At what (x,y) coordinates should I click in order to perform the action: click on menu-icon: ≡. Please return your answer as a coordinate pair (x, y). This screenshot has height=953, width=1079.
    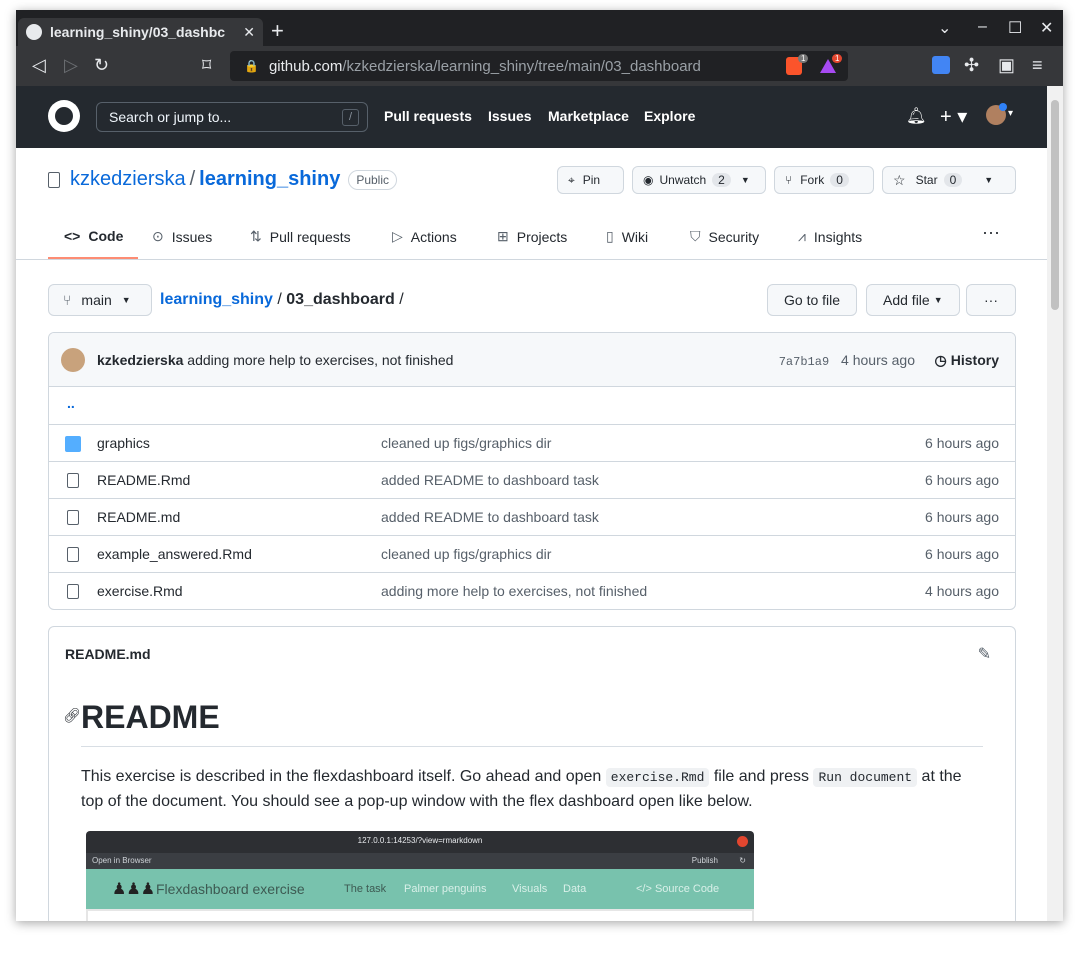
    Looking at the image, I should click on (1037, 65).